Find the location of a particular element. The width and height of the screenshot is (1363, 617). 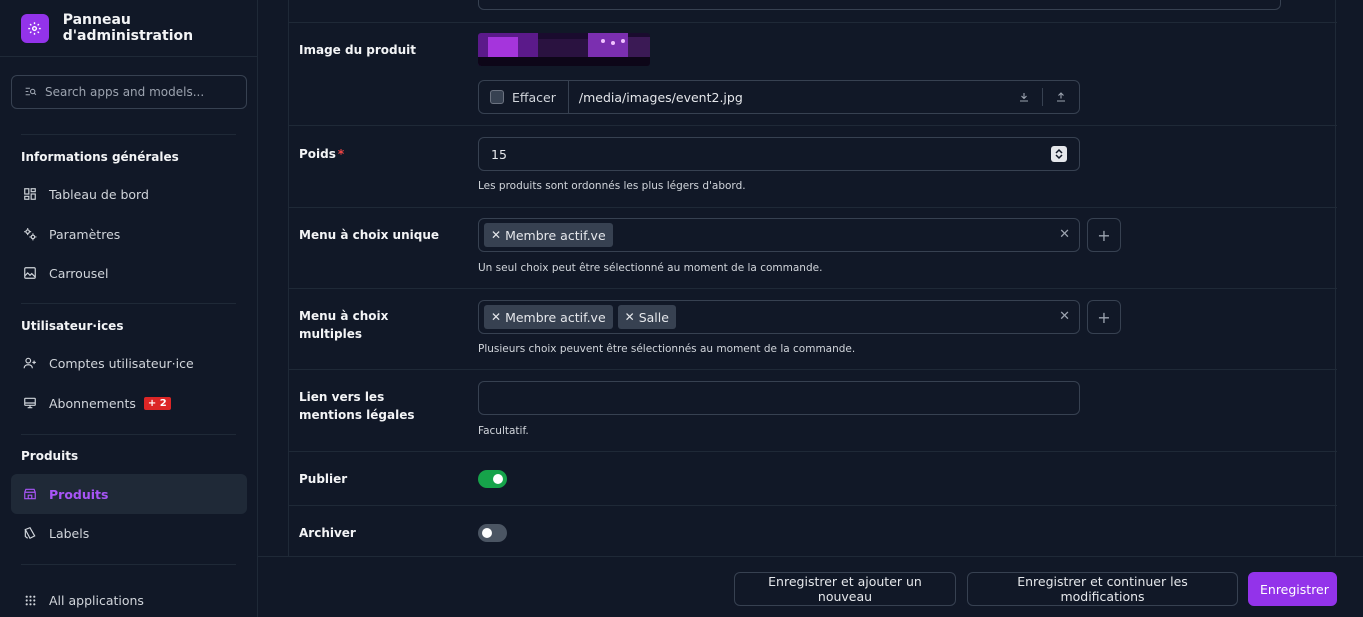

selected-chip: ✕ Salle is located at coordinates (646, 317).